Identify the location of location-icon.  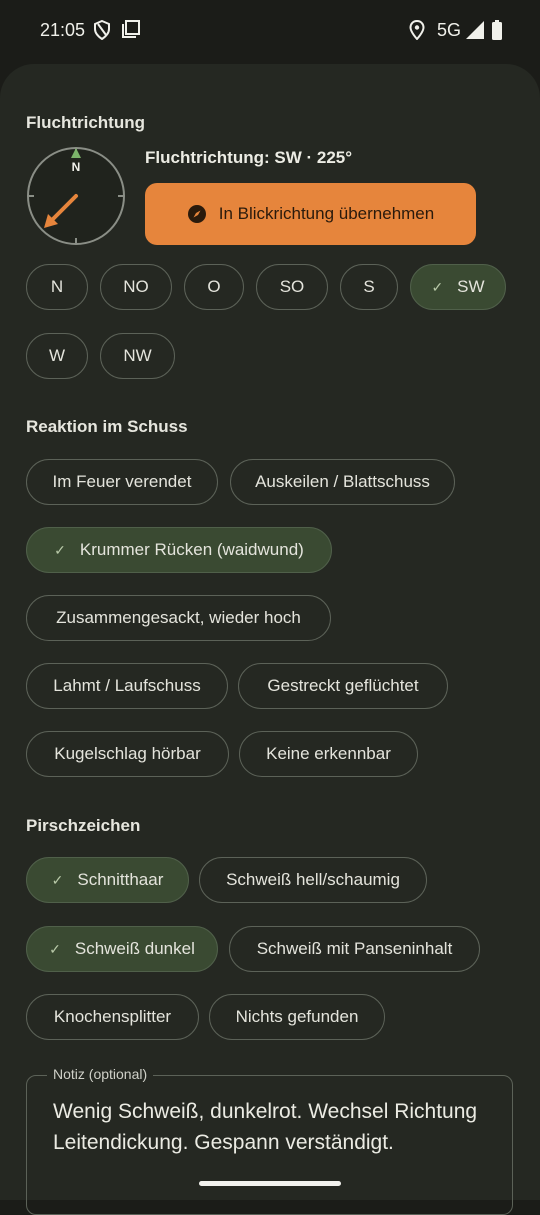
(417, 30).